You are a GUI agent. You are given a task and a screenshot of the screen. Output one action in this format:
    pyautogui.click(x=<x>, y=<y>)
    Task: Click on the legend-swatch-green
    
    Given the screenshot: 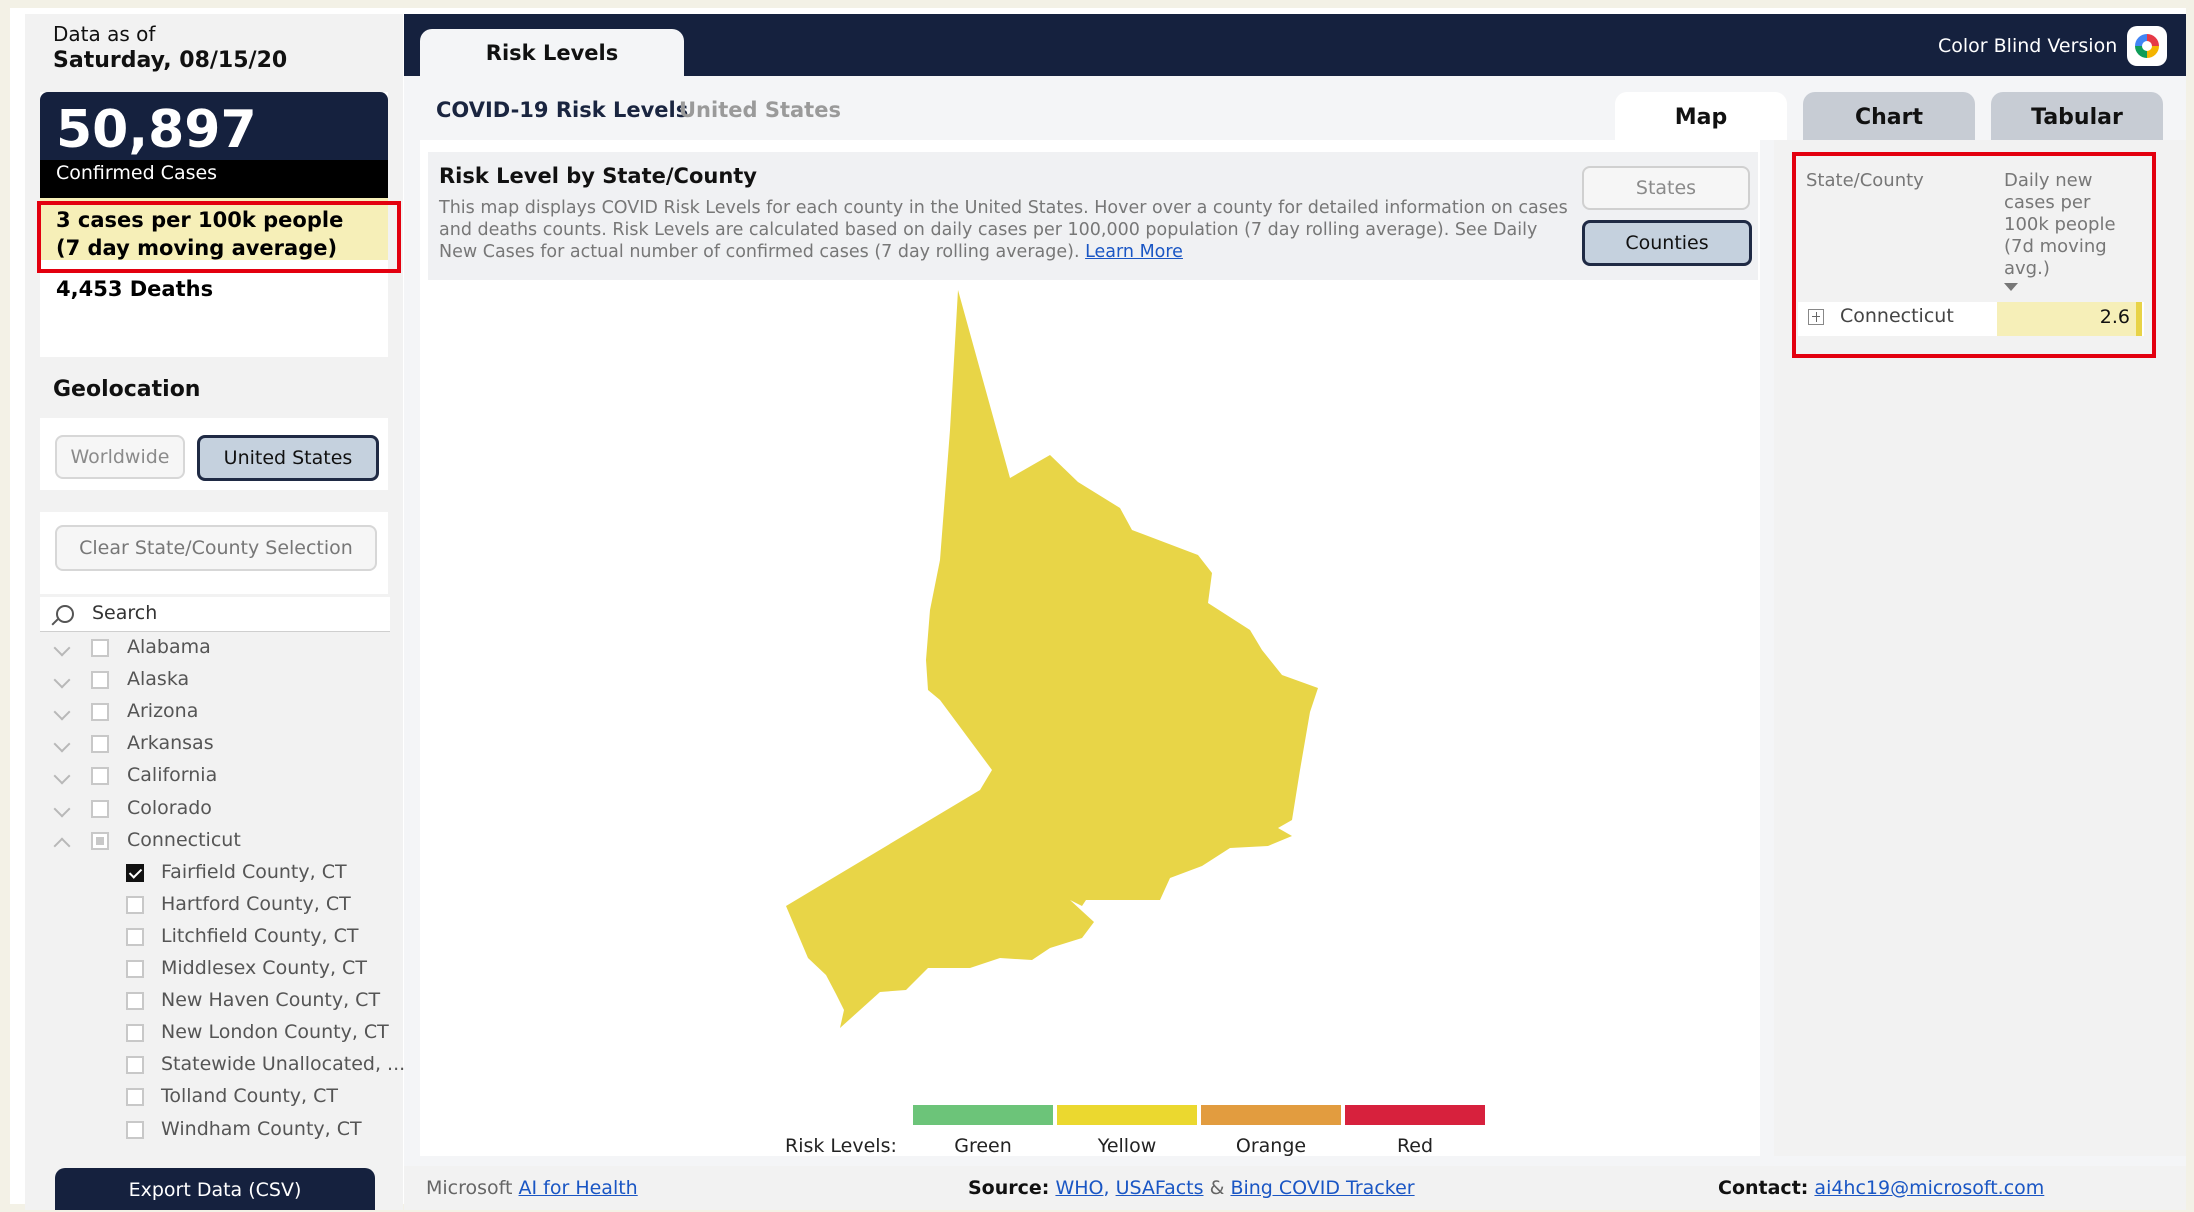 What is the action you would take?
    pyautogui.click(x=983, y=1115)
    